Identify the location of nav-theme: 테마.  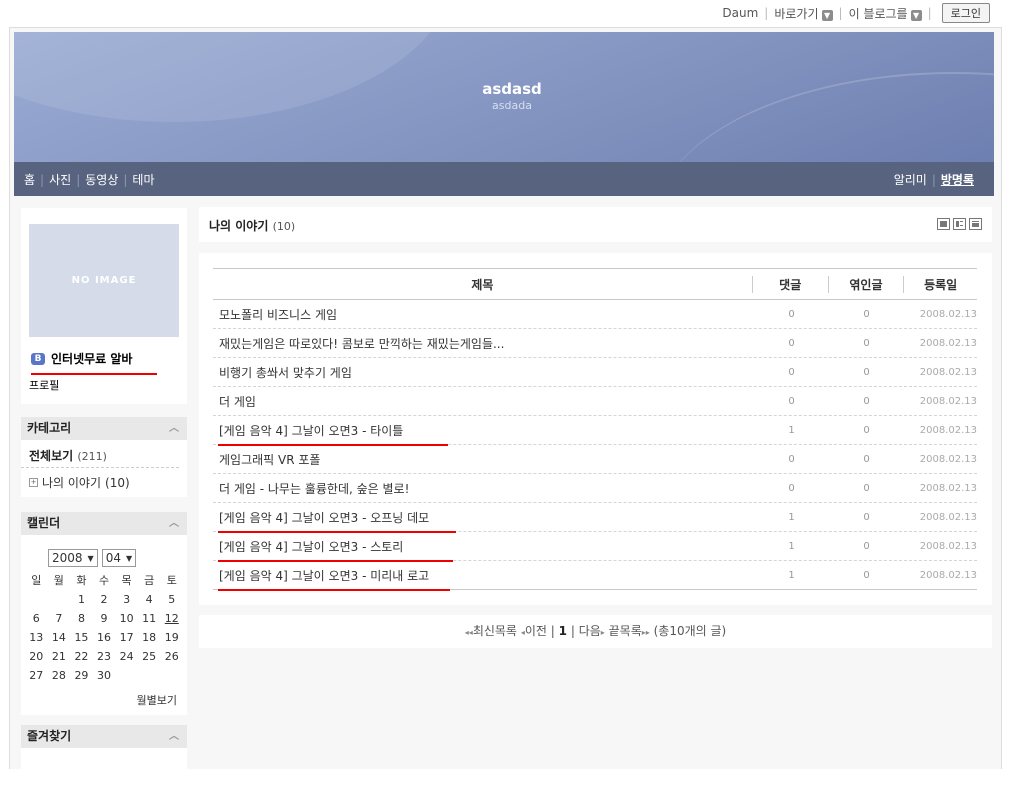
(143, 179).